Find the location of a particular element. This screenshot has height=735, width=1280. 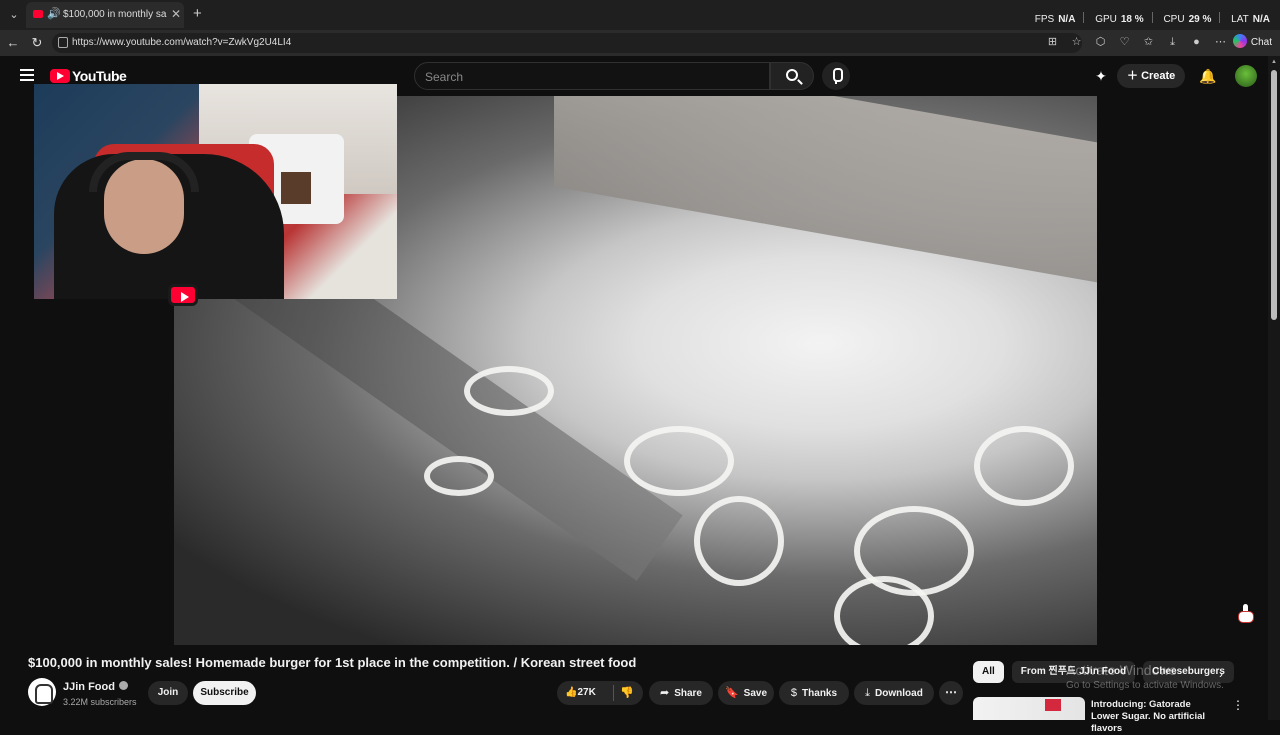

cpu-value: 29 % is located at coordinates (1200, 19).